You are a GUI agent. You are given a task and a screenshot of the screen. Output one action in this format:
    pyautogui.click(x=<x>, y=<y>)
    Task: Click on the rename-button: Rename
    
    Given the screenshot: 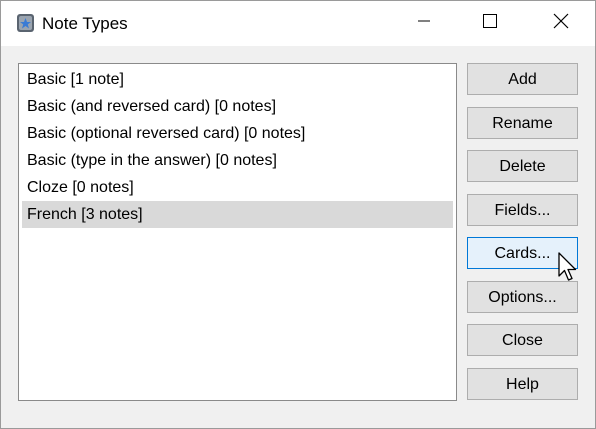 What is the action you would take?
    pyautogui.click(x=522, y=123)
    